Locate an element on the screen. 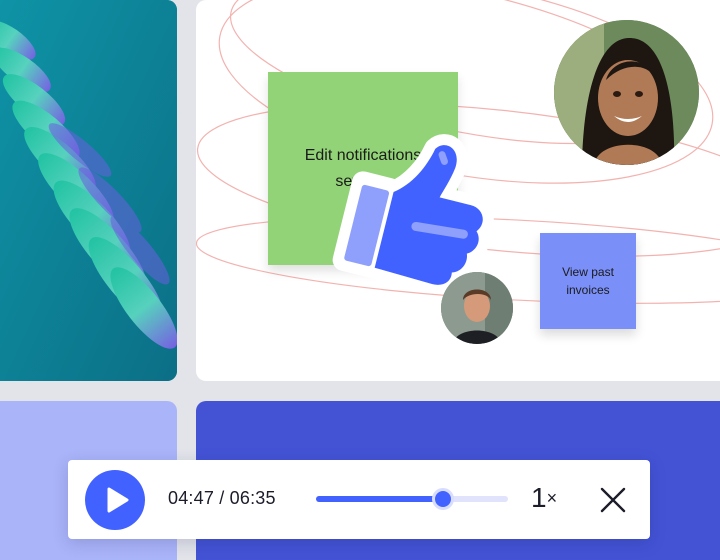 This screenshot has height=560, width=720. progress-handle is located at coordinates (442, 499).